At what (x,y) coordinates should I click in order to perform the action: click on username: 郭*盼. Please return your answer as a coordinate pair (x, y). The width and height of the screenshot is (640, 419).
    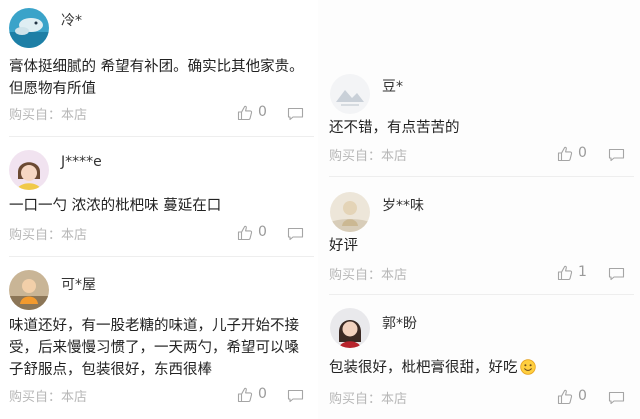
    Looking at the image, I should click on (399, 324).